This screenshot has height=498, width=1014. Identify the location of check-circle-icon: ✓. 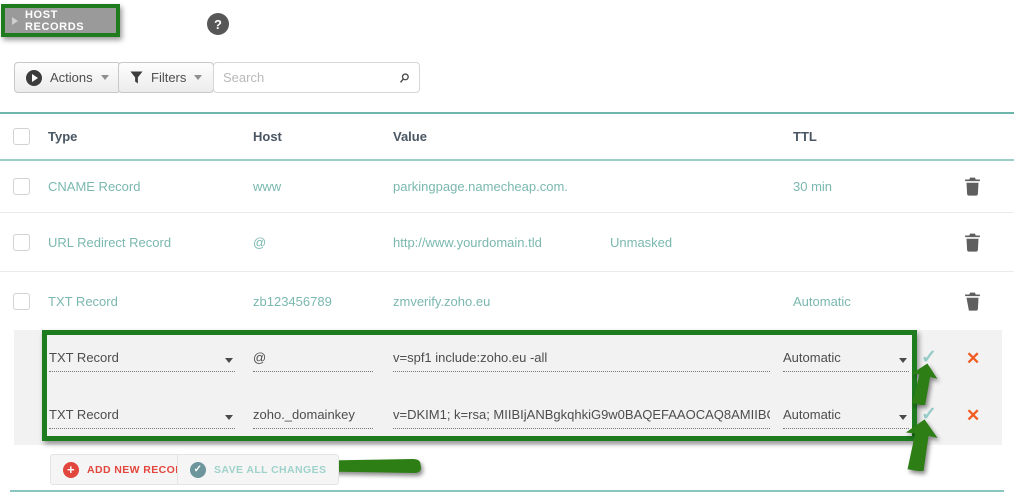
(198, 469).